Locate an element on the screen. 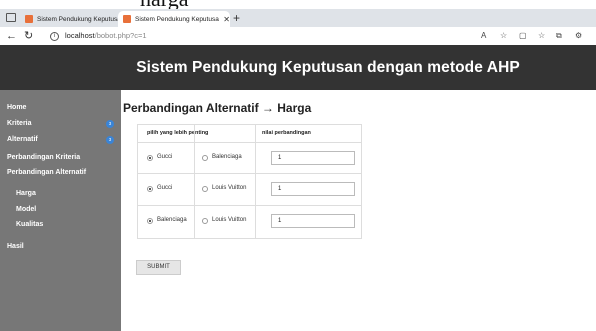 This screenshot has height=331, width=596. sidebar-item-harga: Harga is located at coordinates (26, 193).